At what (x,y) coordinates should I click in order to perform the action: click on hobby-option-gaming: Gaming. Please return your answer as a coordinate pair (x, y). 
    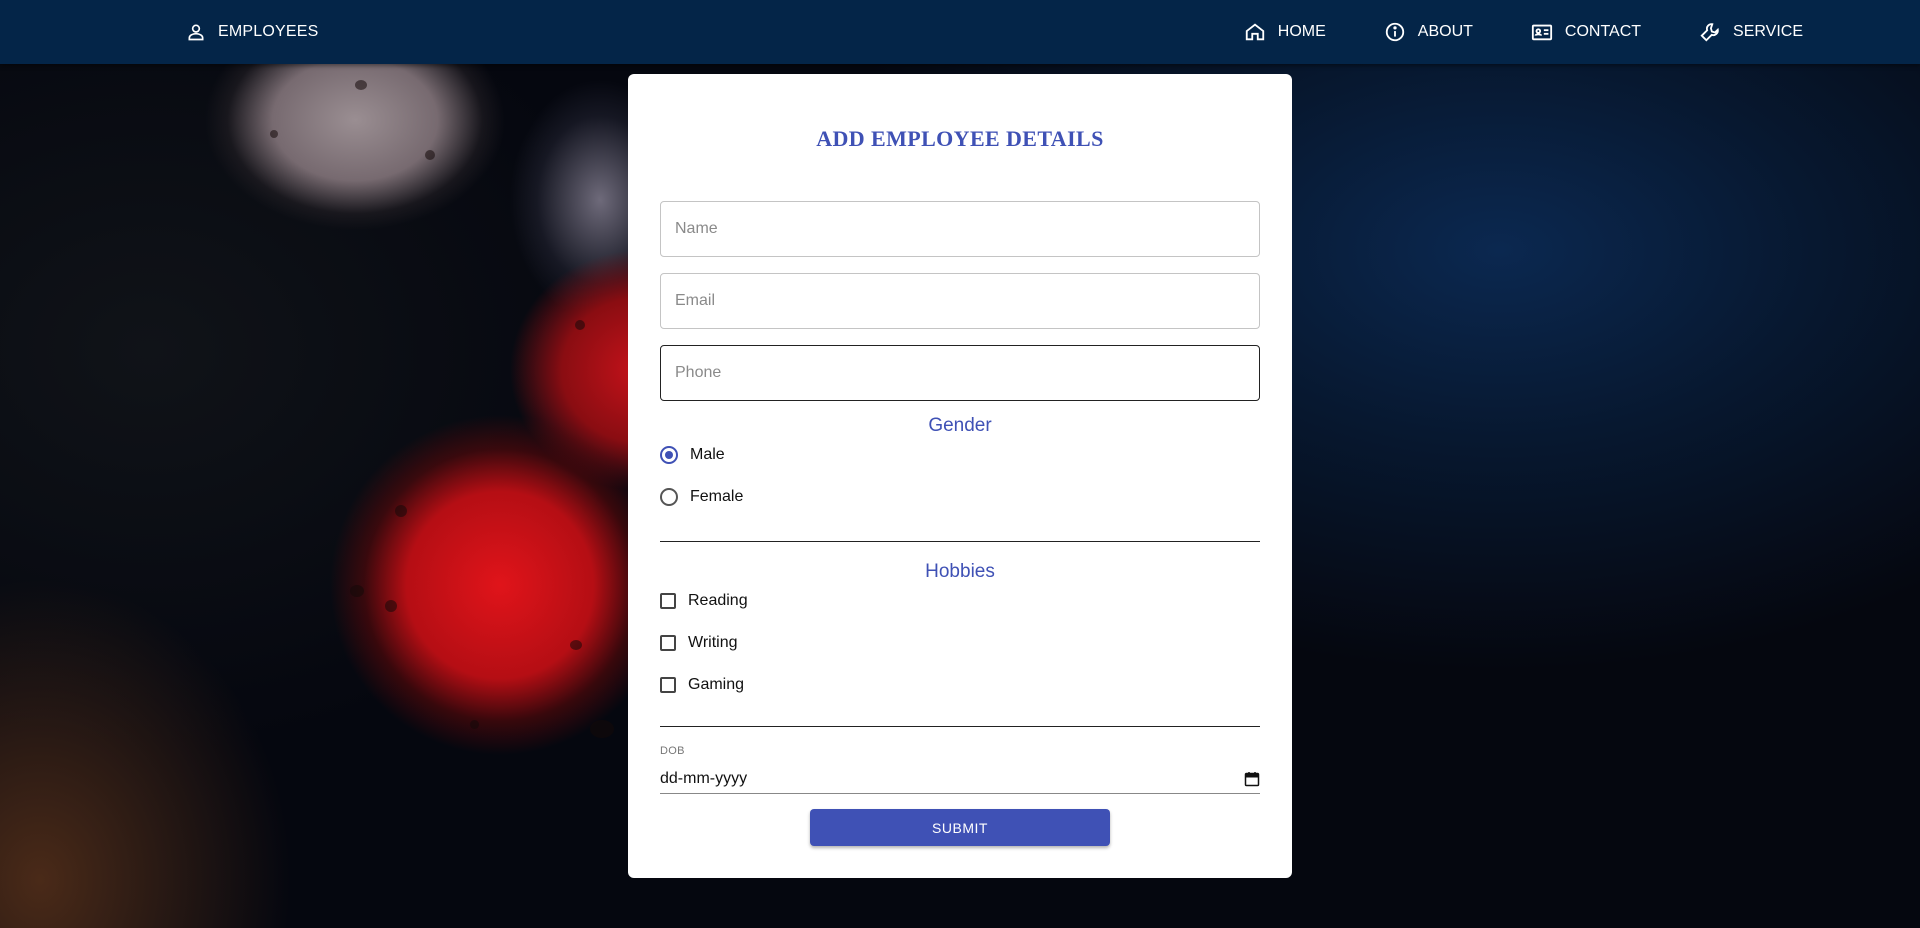
    Looking at the image, I should click on (702, 685).